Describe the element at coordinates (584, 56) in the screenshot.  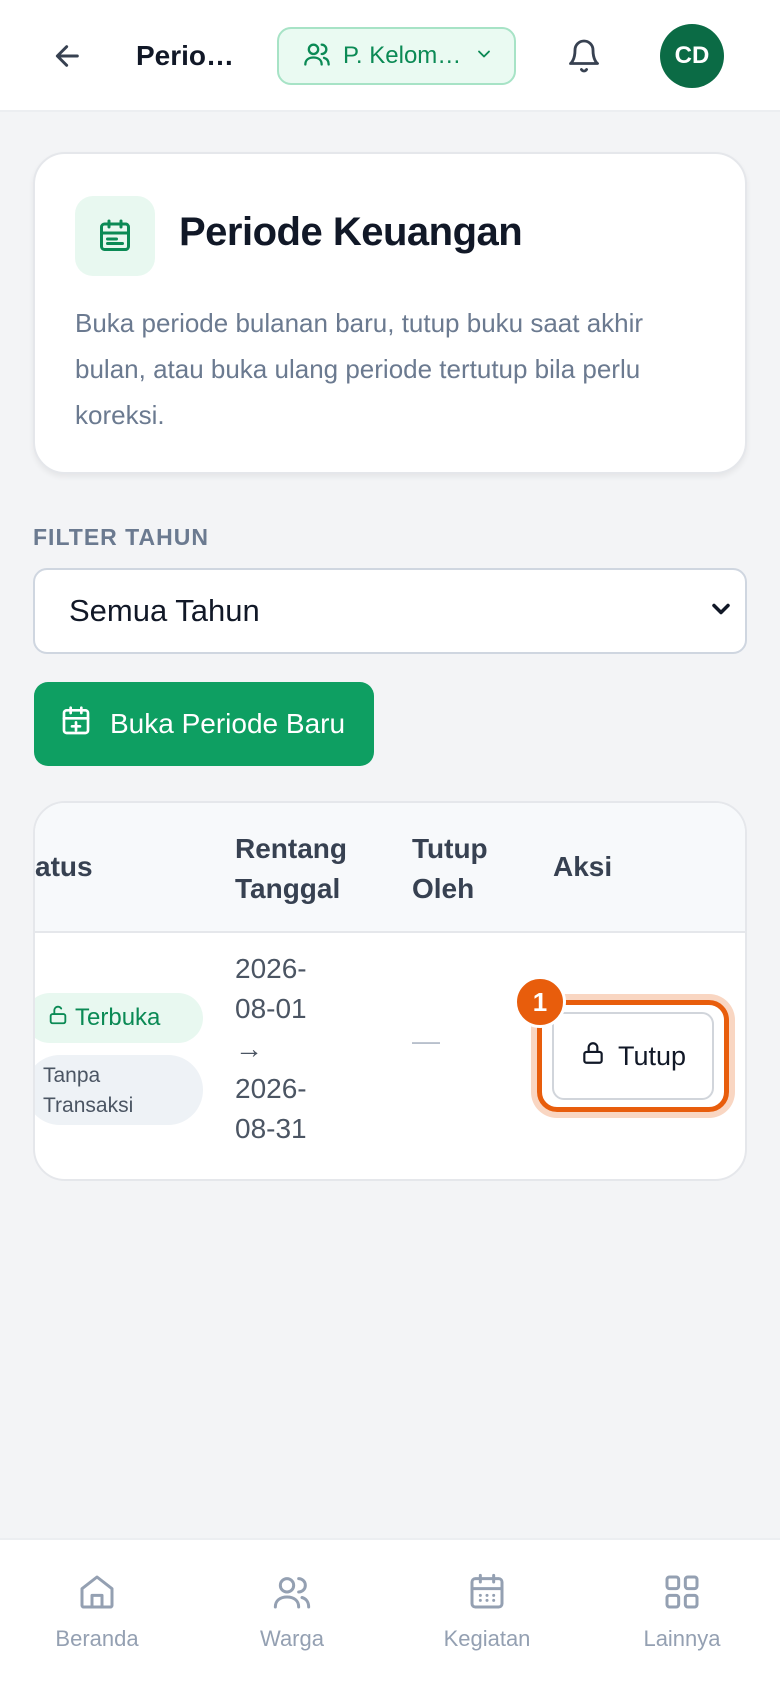
I see `notification-bell-icon` at that location.